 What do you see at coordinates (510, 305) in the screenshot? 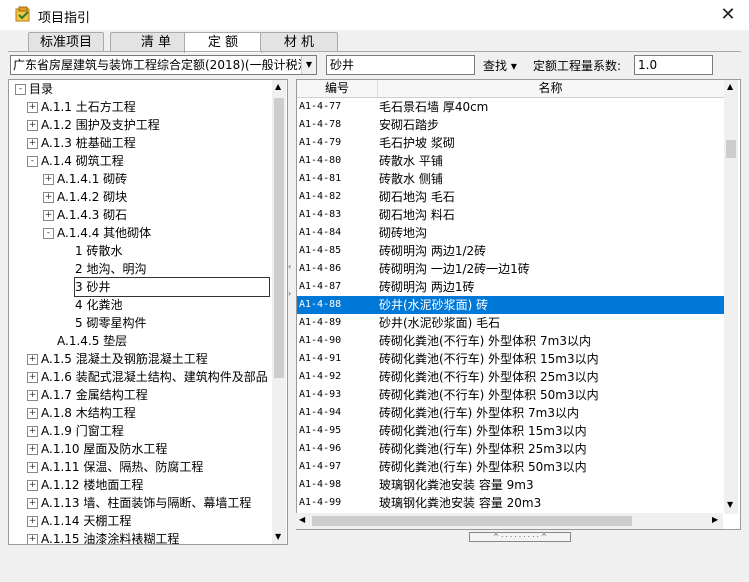
I see `table-row: A1-4-88 砂井(水泥砂浆面) 砖` at bounding box center [510, 305].